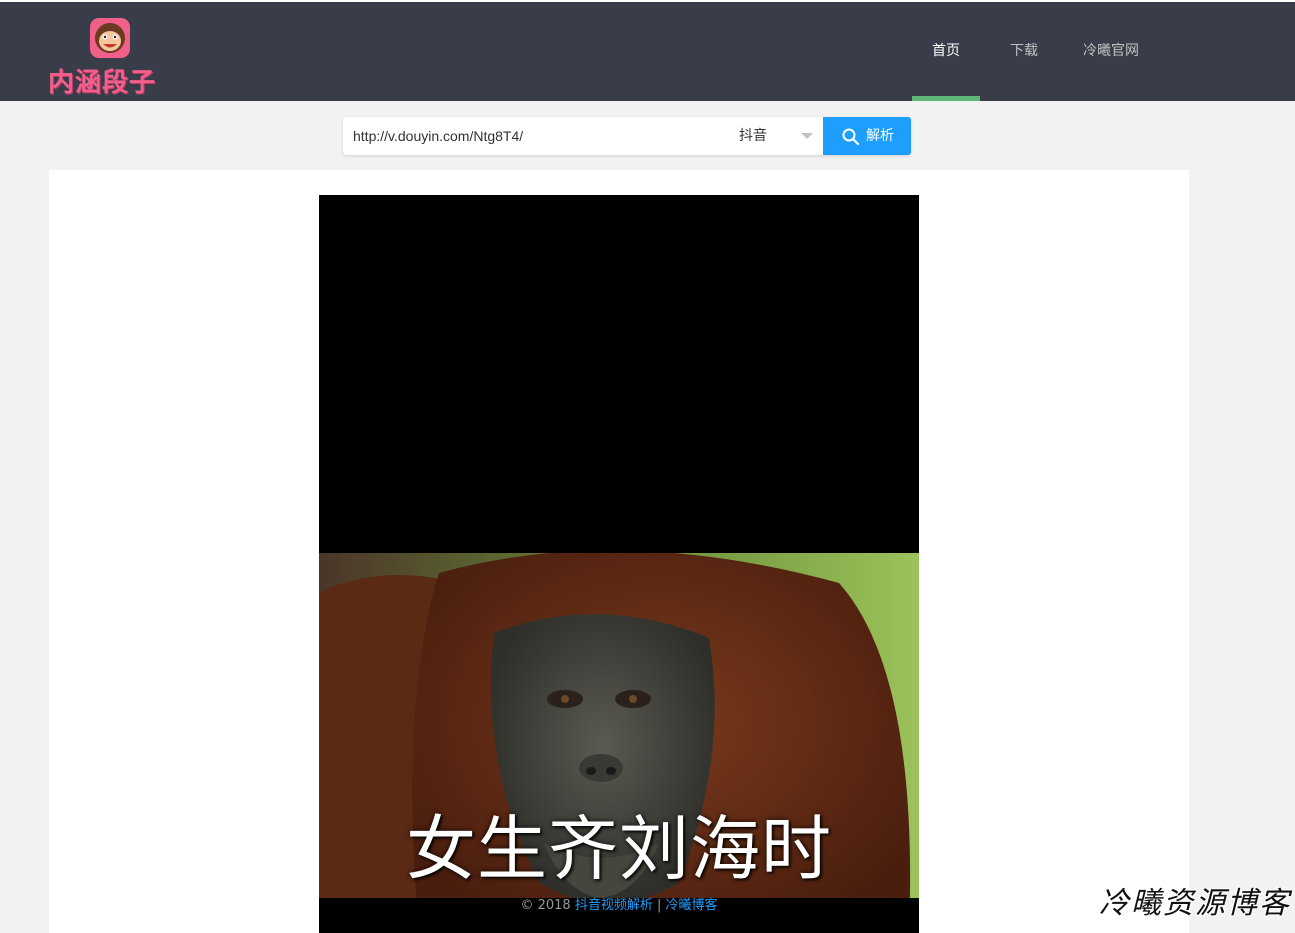 This screenshot has width=1295, height=933. What do you see at coordinates (778, 136) in the screenshot?
I see `platform-select: 抖音` at bounding box center [778, 136].